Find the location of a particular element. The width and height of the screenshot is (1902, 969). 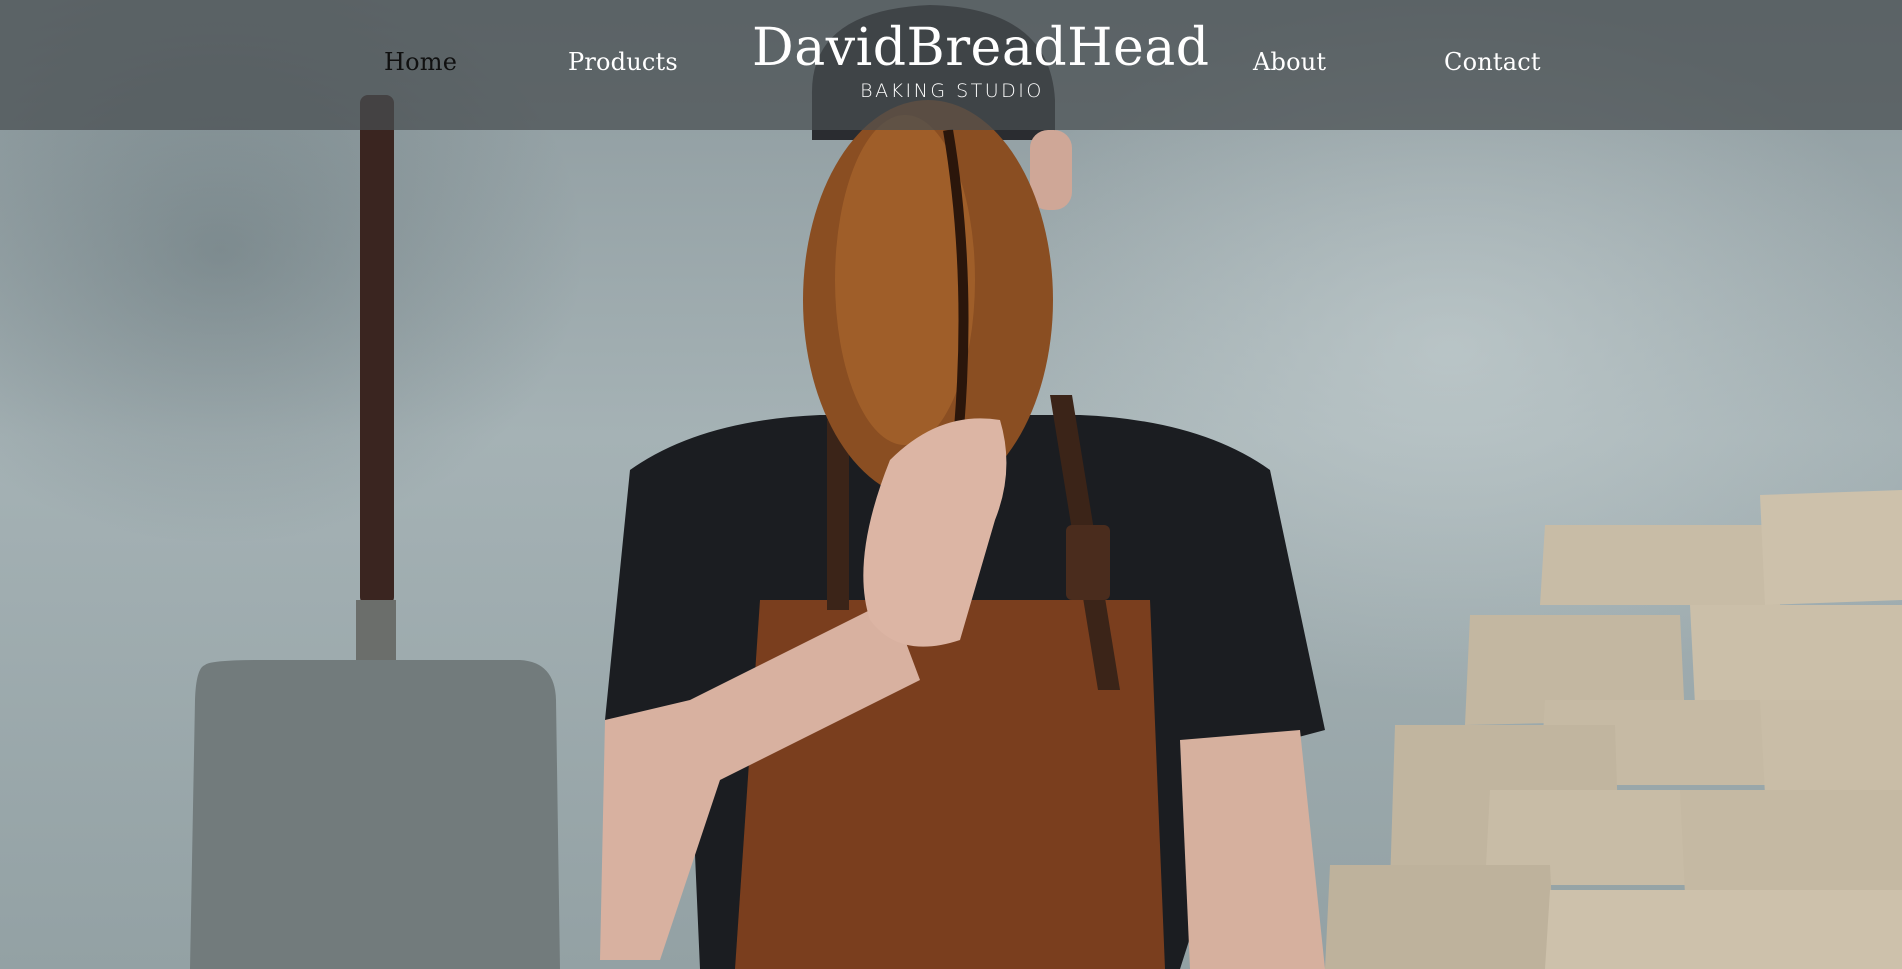

proofing-bowls is located at coordinates (1613, 729).